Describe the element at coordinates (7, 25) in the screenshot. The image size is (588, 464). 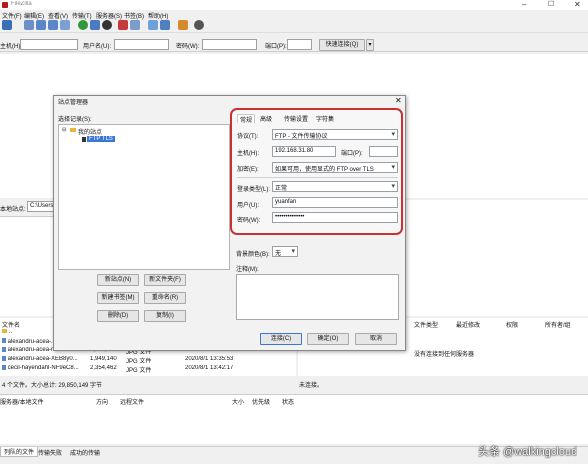
I see `site-manager-icon` at that location.